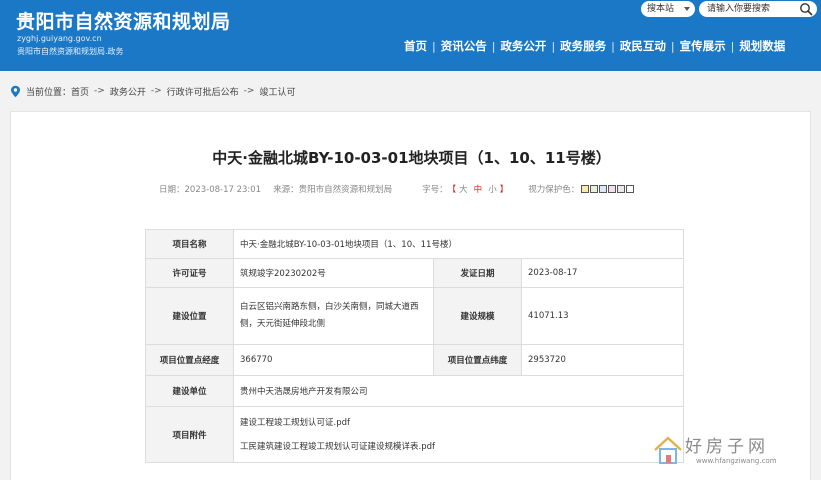 The image size is (821, 480). What do you see at coordinates (602, 360) in the screenshot?
I see `latitude-value: 2953720` at bounding box center [602, 360].